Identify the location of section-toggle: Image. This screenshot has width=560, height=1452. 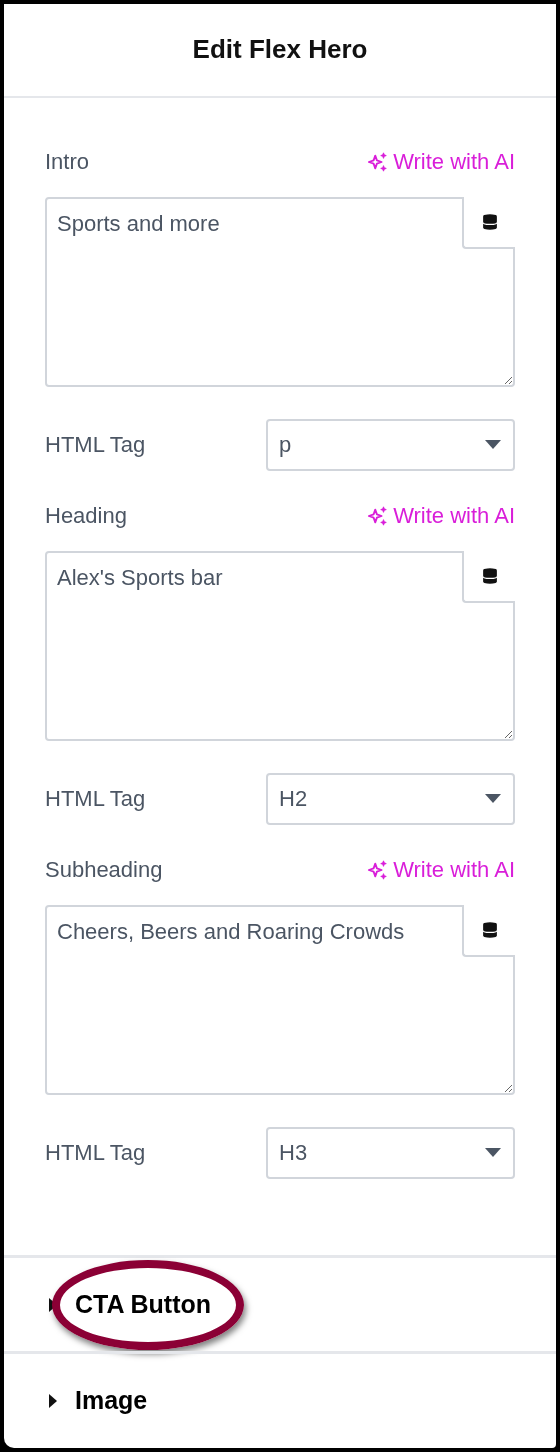
(98, 1401).